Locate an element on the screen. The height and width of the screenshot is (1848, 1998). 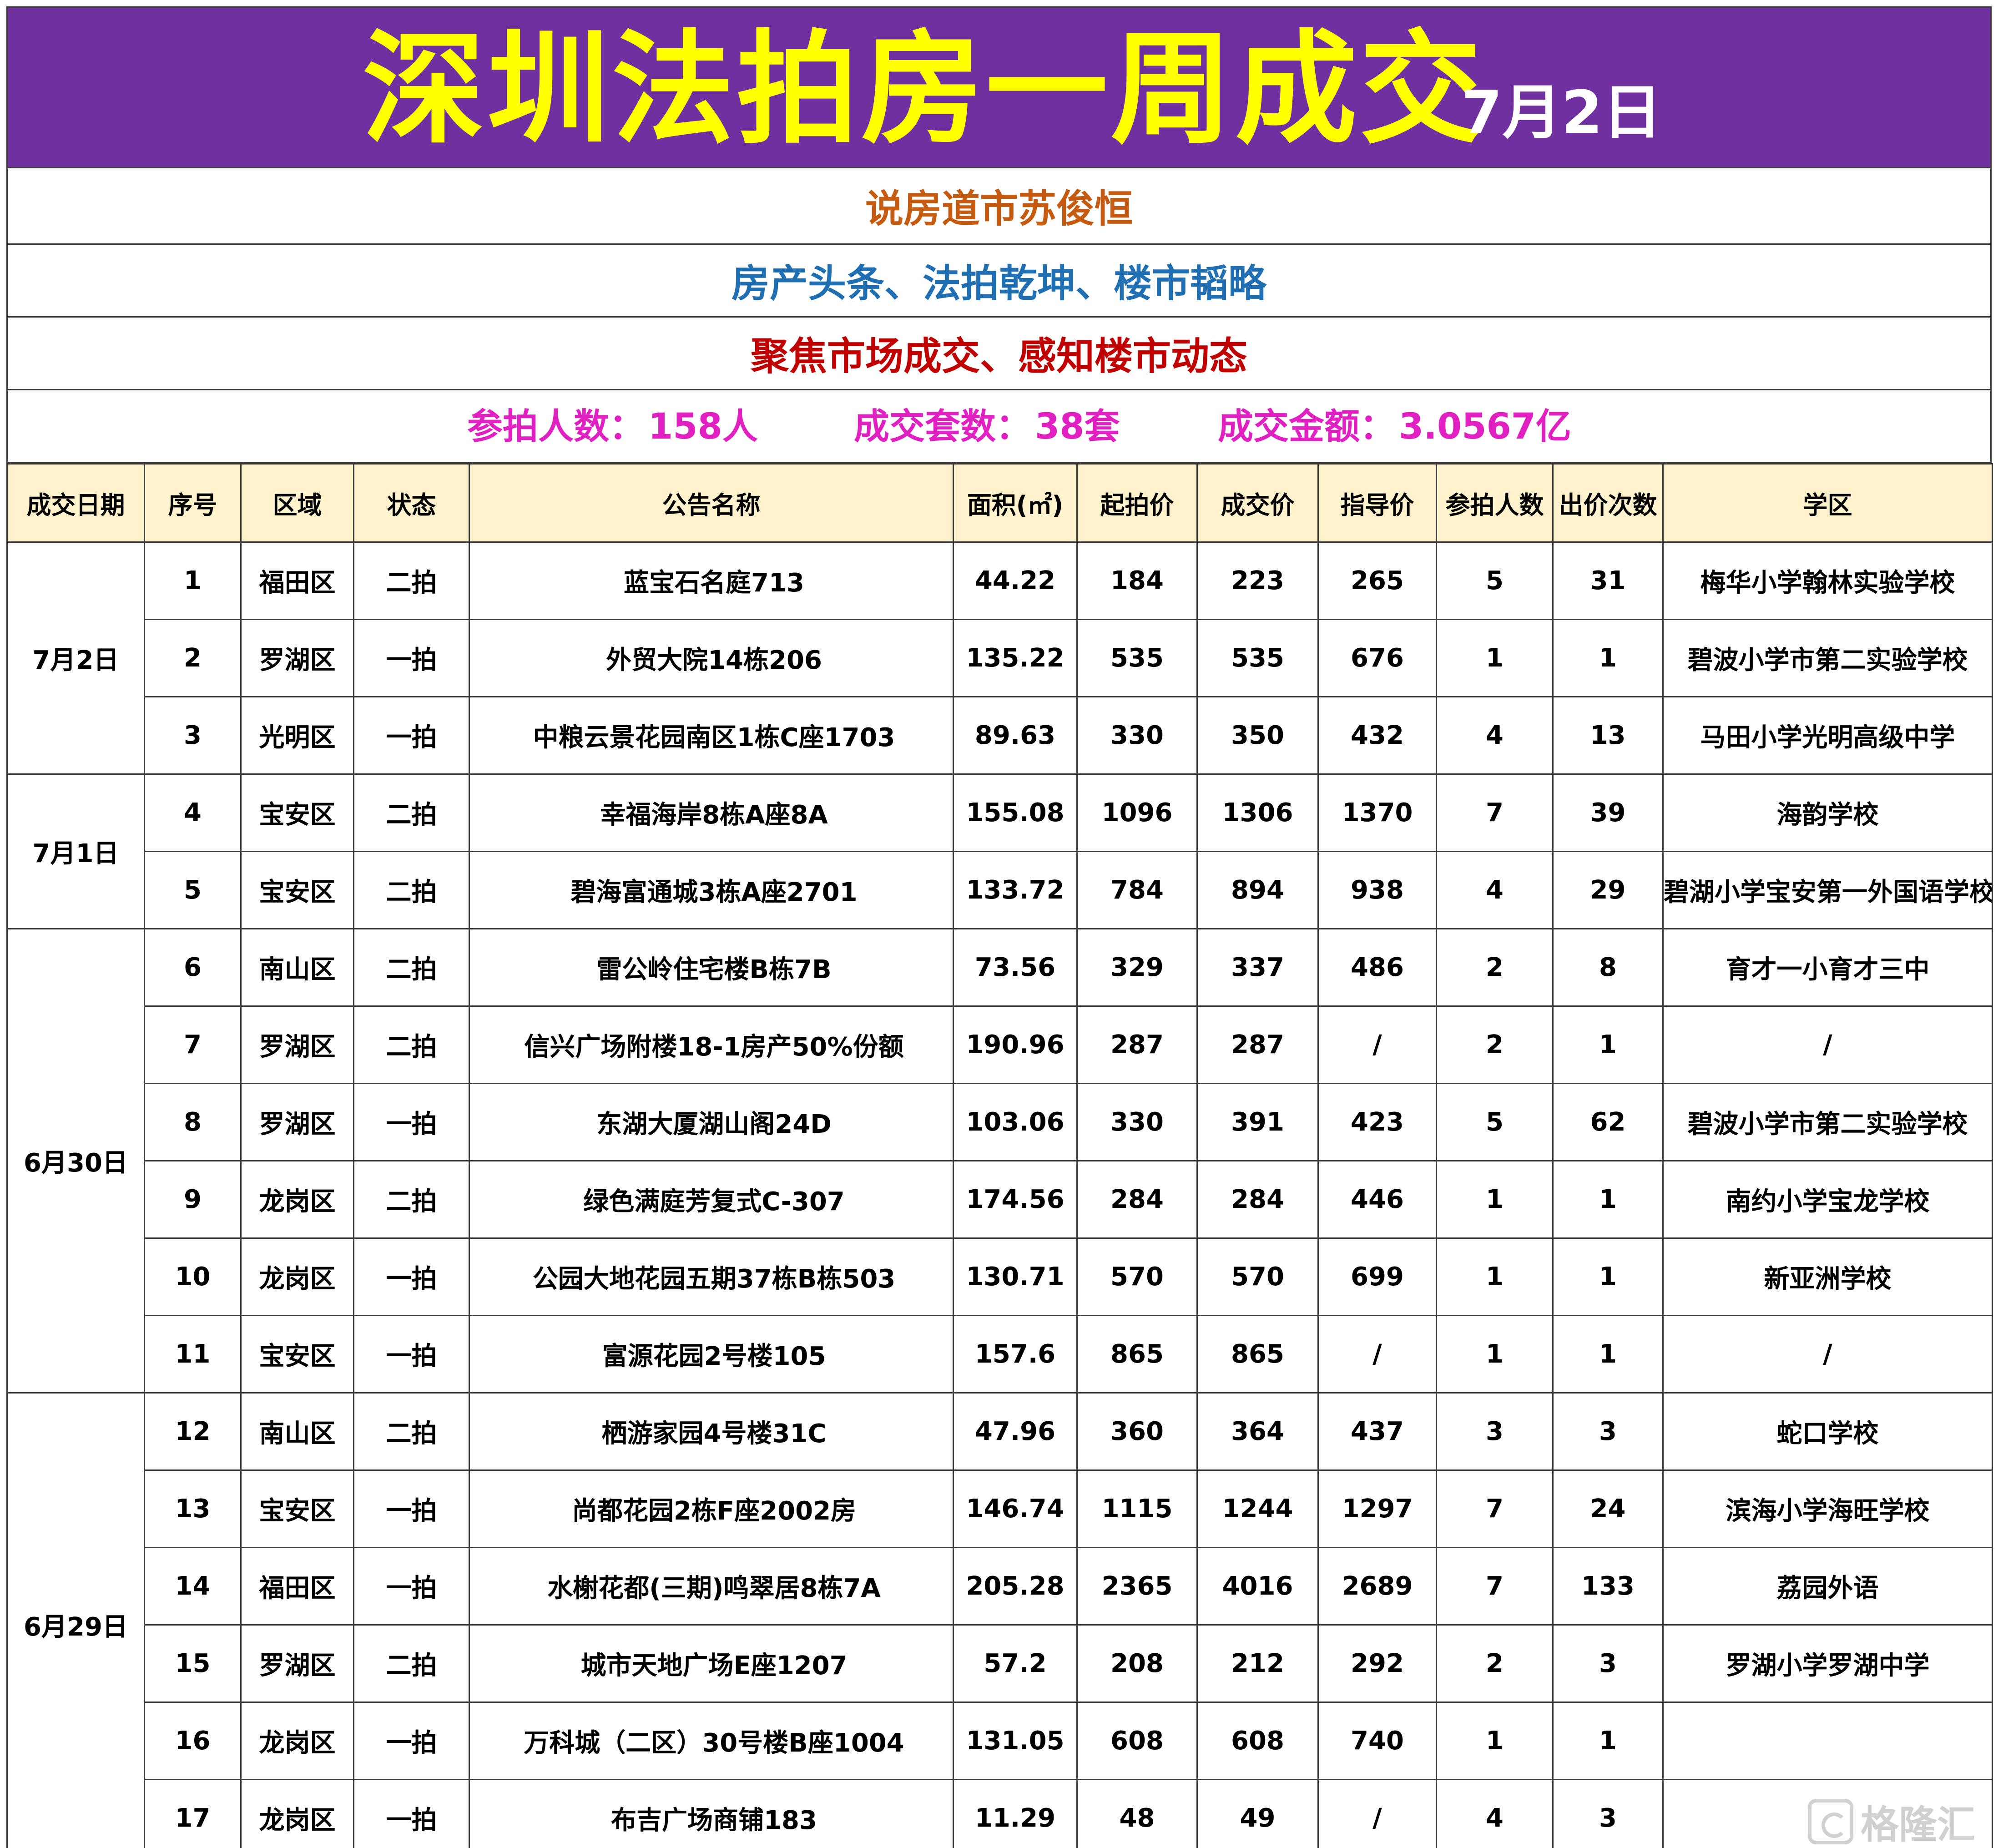
cell-bids: 62 is located at coordinates (1608, 1122).